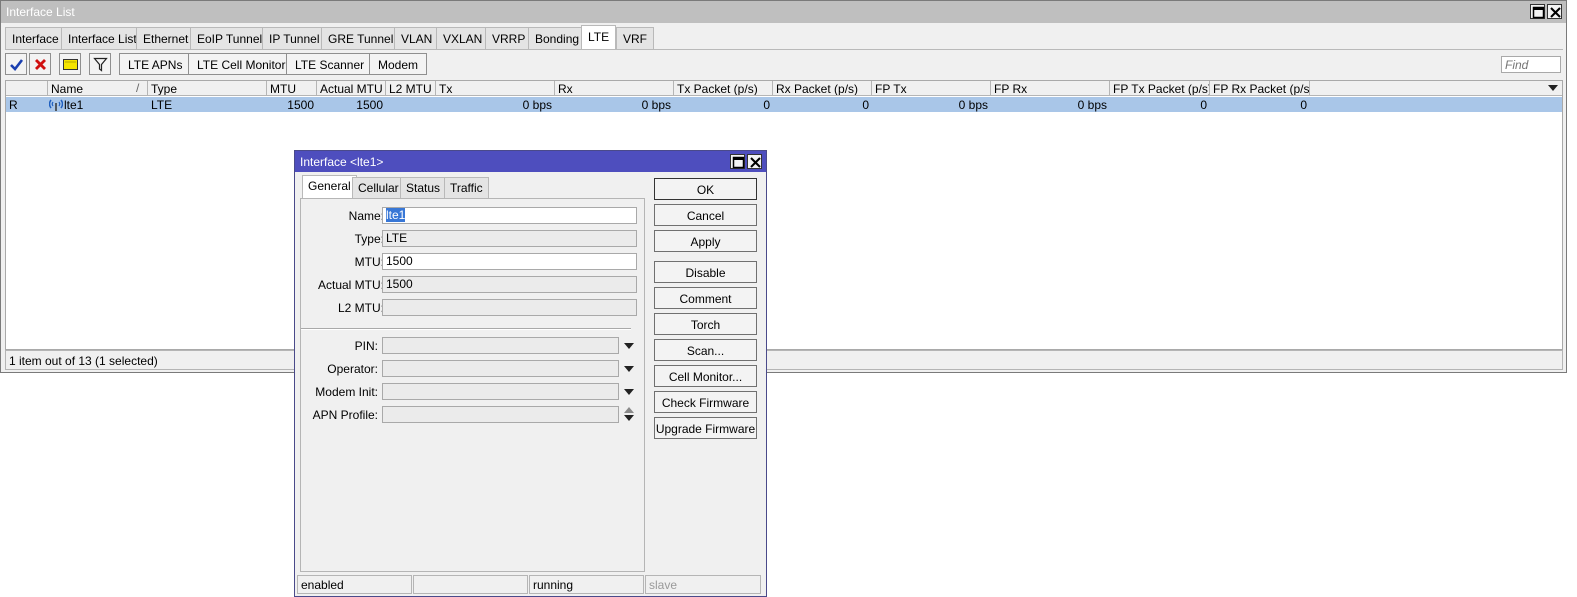  Describe the element at coordinates (1050, 88) in the screenshot. I see `column-header-fp-rx: FP Rx` at that location.